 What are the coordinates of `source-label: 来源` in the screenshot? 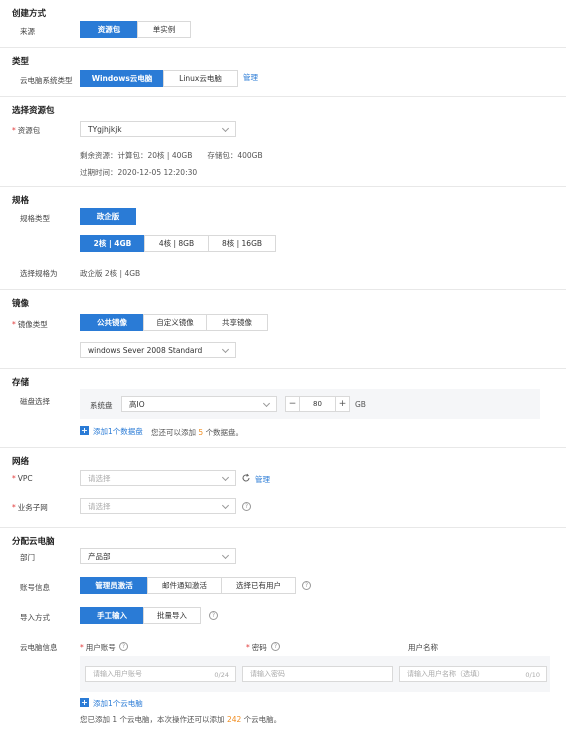 It's located at (27, 31).